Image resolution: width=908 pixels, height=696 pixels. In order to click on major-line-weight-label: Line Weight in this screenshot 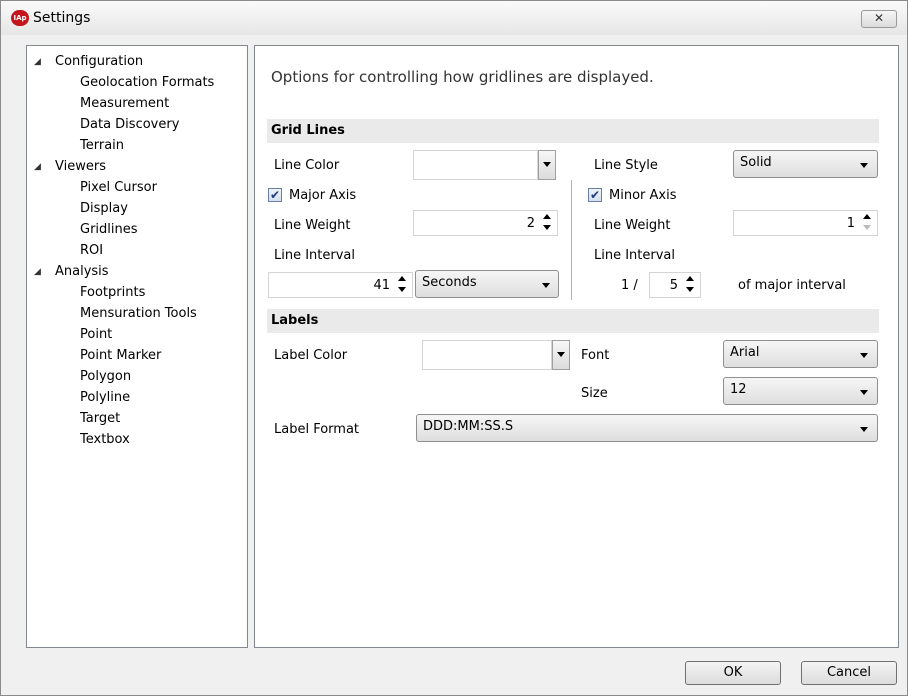, I will do `click(312, 225)`.